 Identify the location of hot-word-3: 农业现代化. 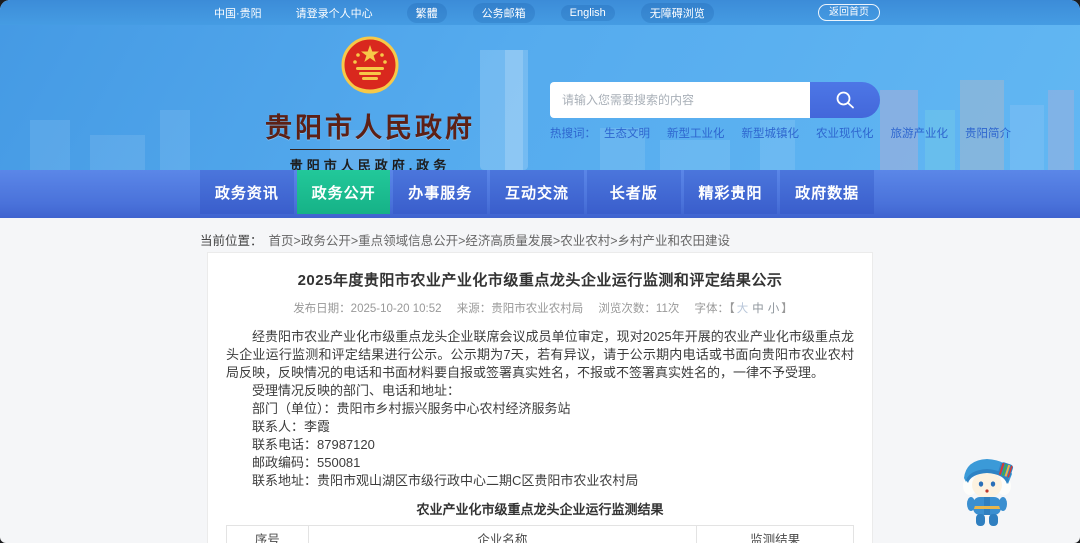
(845, 133).